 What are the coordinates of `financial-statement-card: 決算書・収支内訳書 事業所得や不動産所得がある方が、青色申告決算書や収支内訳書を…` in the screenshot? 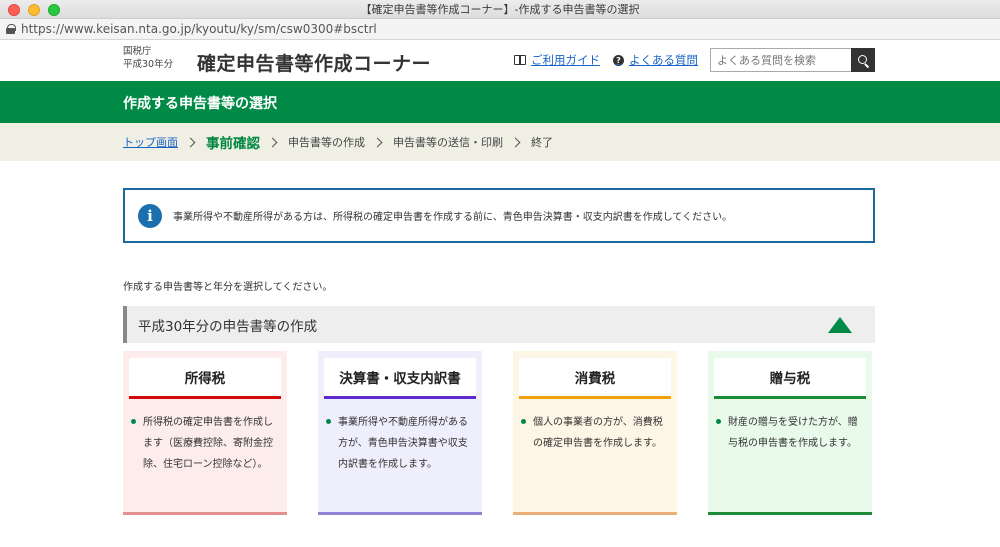 It's located at (400, 433).